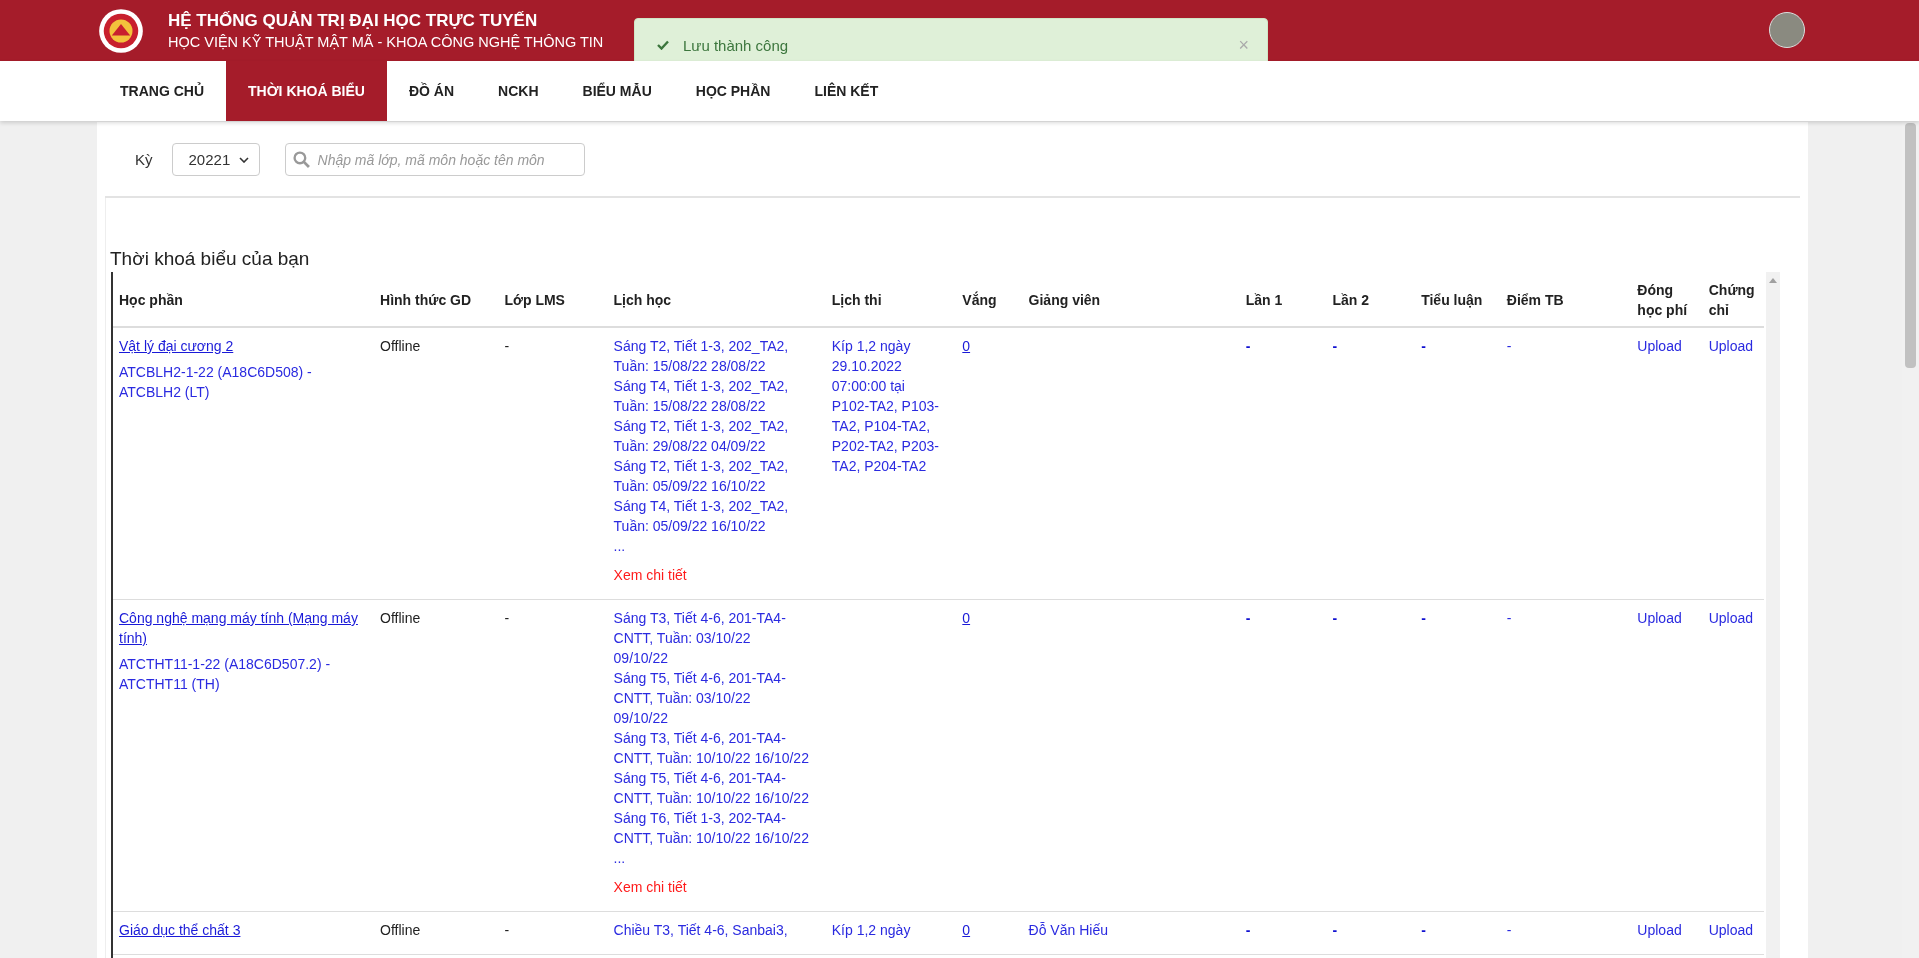 This screenshot has width=1919, height=958. I want to click on nav-tab: TRANG CHỦ, so click(162, 91).